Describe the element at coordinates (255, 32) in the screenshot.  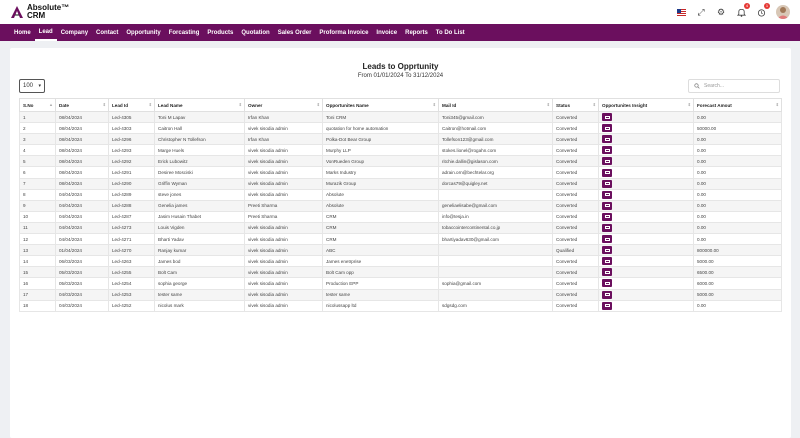
I see `nav-quotation: Quotation` at that location.